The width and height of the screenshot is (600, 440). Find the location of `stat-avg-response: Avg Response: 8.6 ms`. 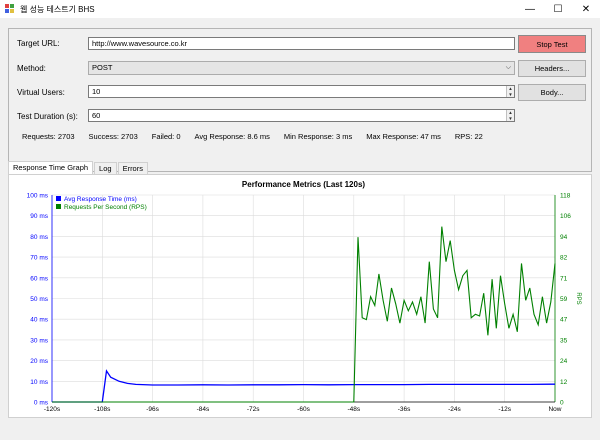

stat-avg-response: Avg Response: 8.6 ms is located at coordinates (232, 136).